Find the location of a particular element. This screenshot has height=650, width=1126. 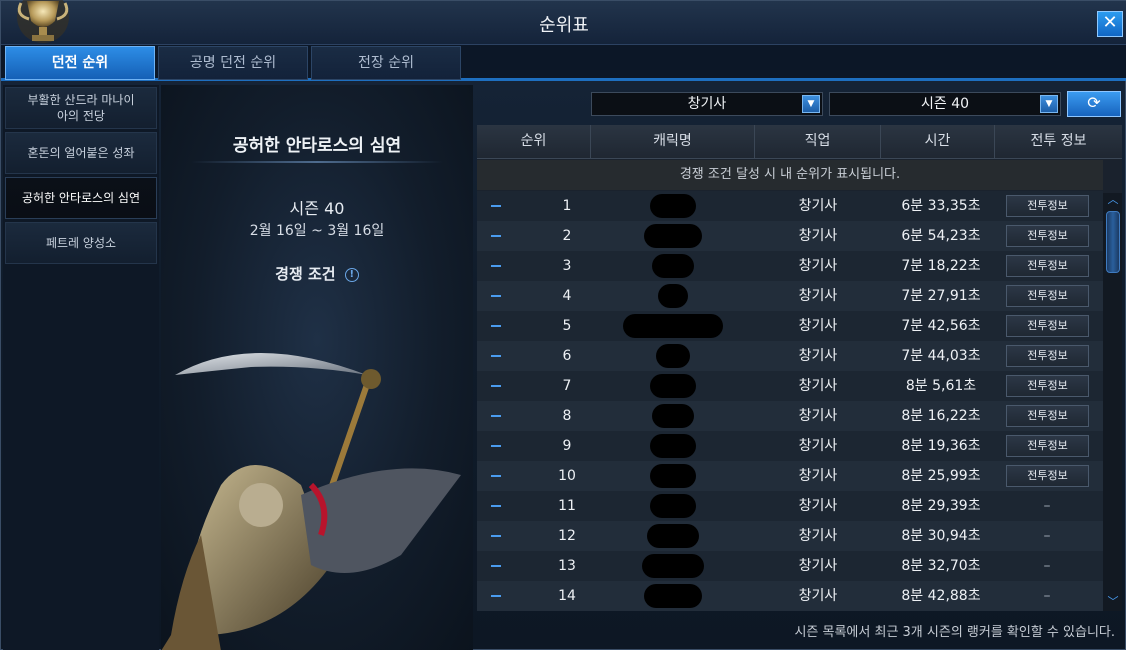

rank-cell: 7 is located at coordinates (567, 386).